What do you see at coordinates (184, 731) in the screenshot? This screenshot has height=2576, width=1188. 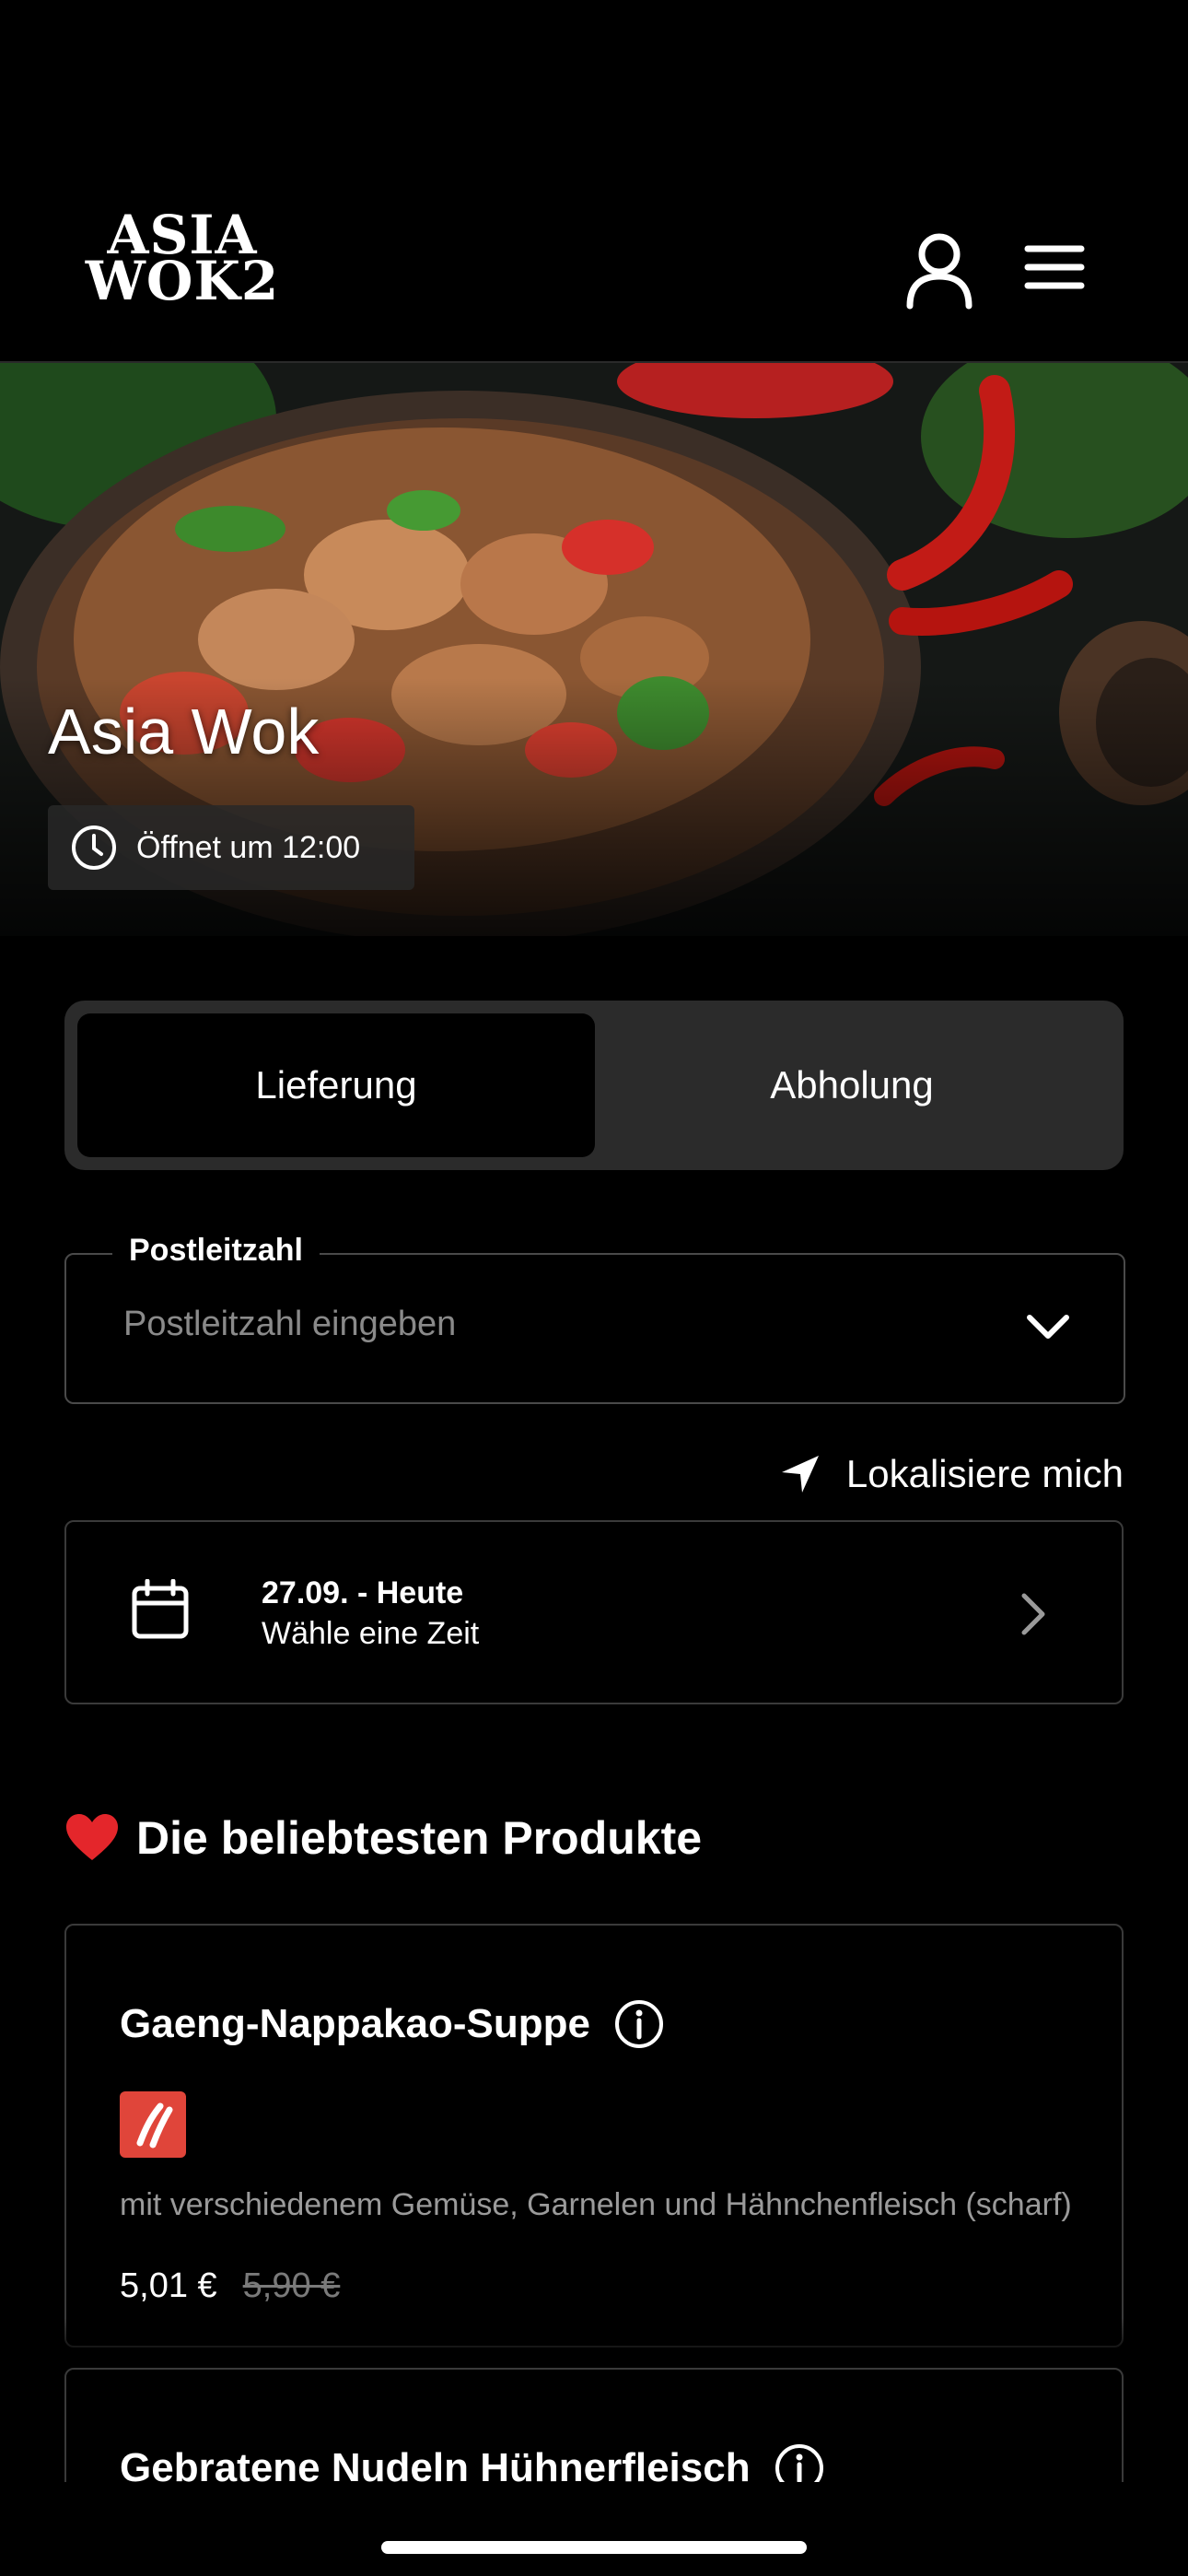 I see `restaurant-name: Asia Wok` at bounding box center [184, 731].